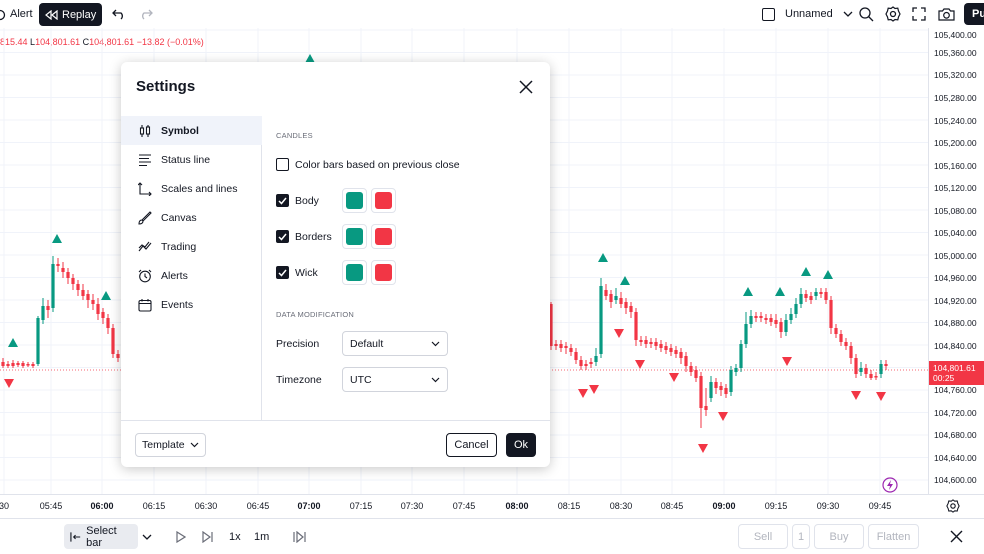  I want to click on sidebar-item-label: Alerts, so click(174, 275).